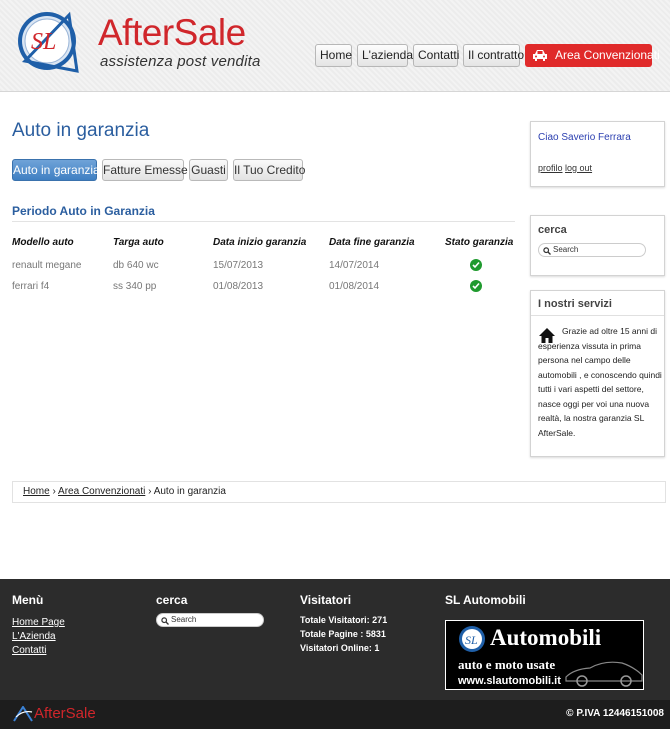 The image size is (670, 729). Describe the element at coordinates (607, 55) in the screenshot. I see `nav-area-convenzionati-label: Area Convenzionati` at that location.